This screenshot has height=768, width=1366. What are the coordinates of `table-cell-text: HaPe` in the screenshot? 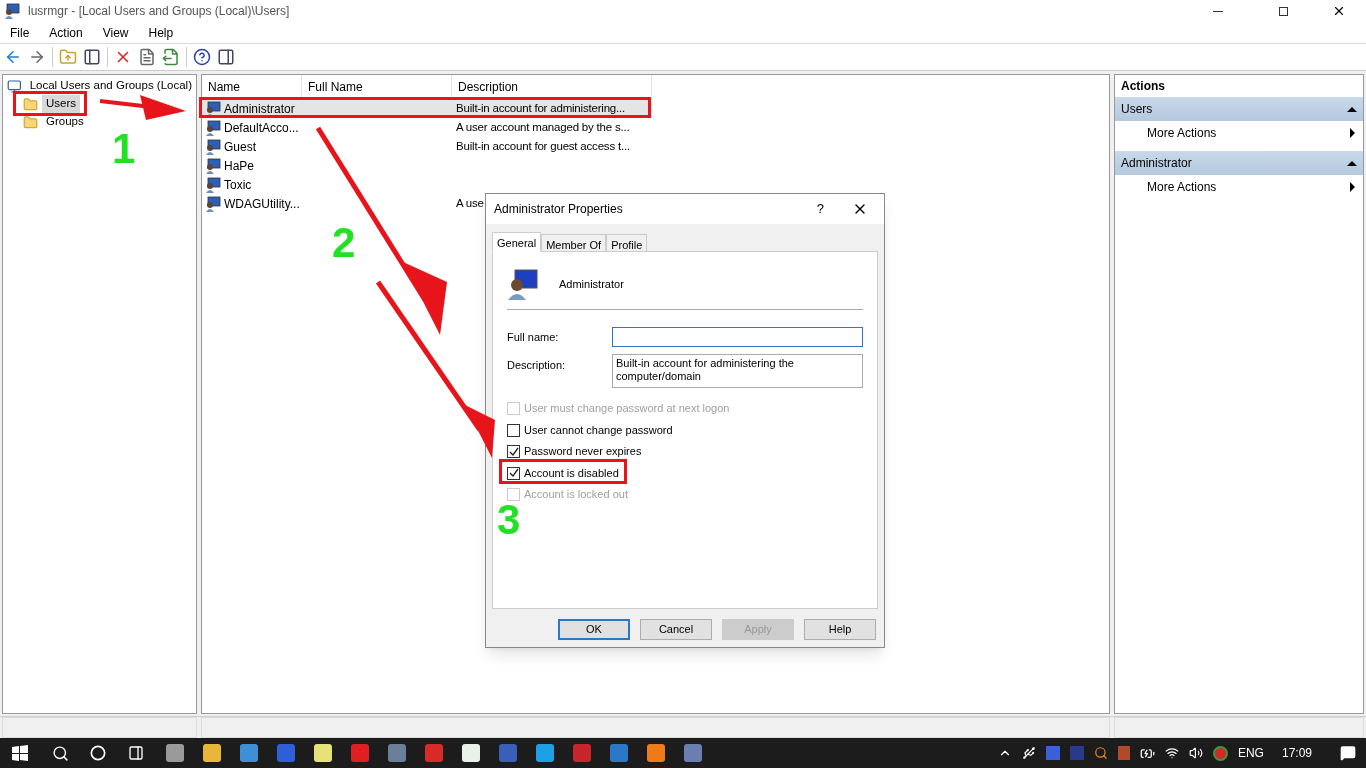 It's located at (239, 166).